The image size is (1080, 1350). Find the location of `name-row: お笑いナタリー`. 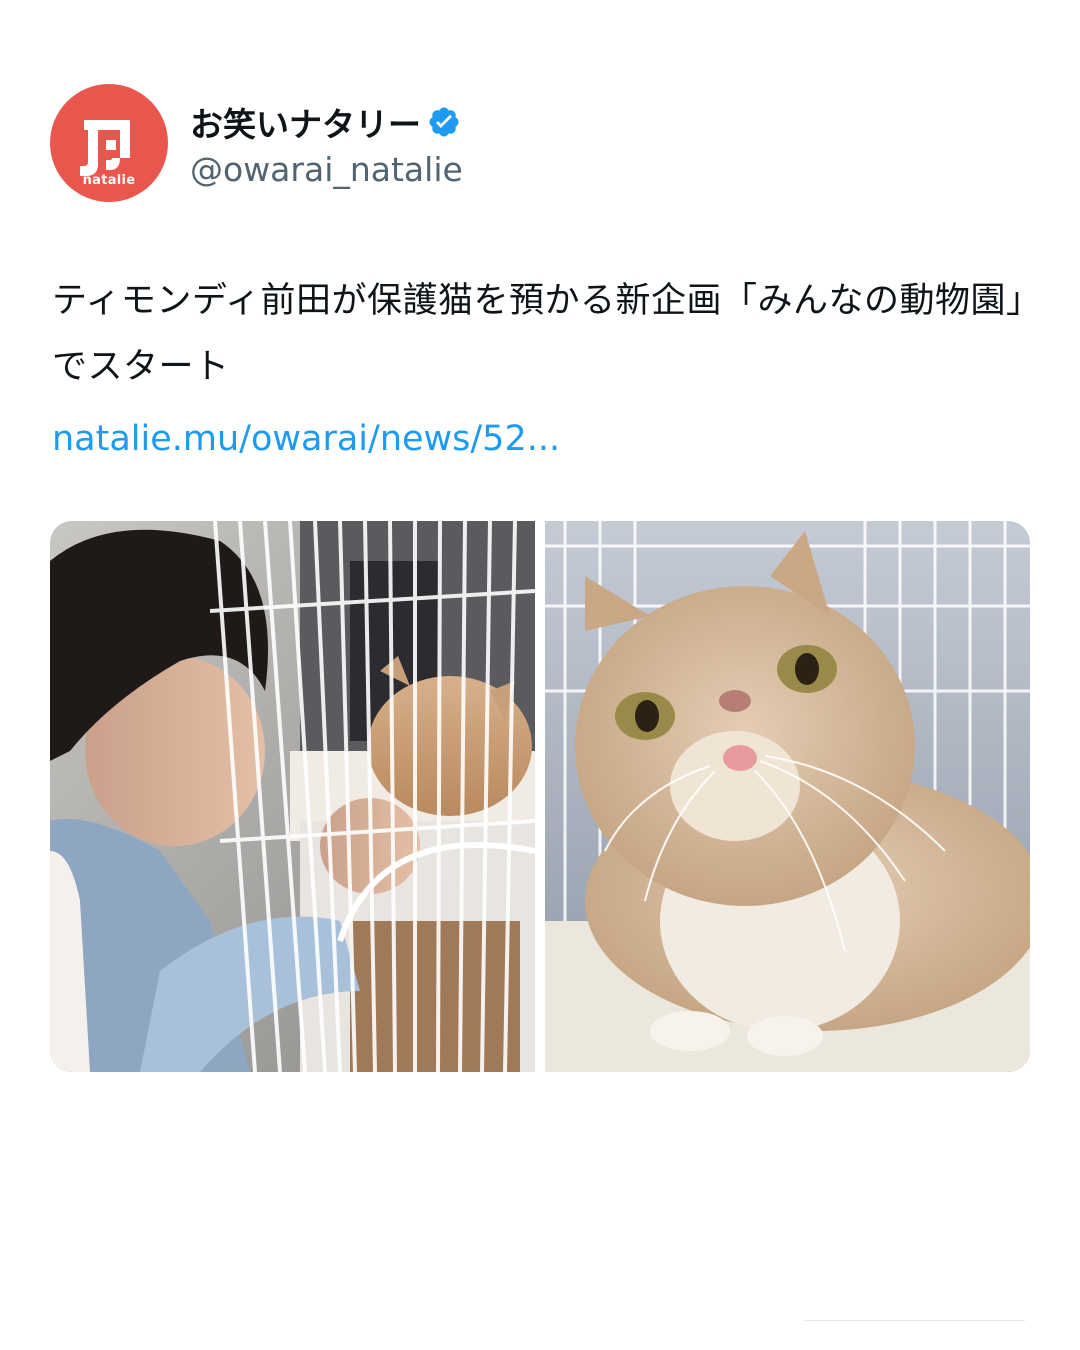

name-row: お笑いナタリー is located at coordinates (326, 122).